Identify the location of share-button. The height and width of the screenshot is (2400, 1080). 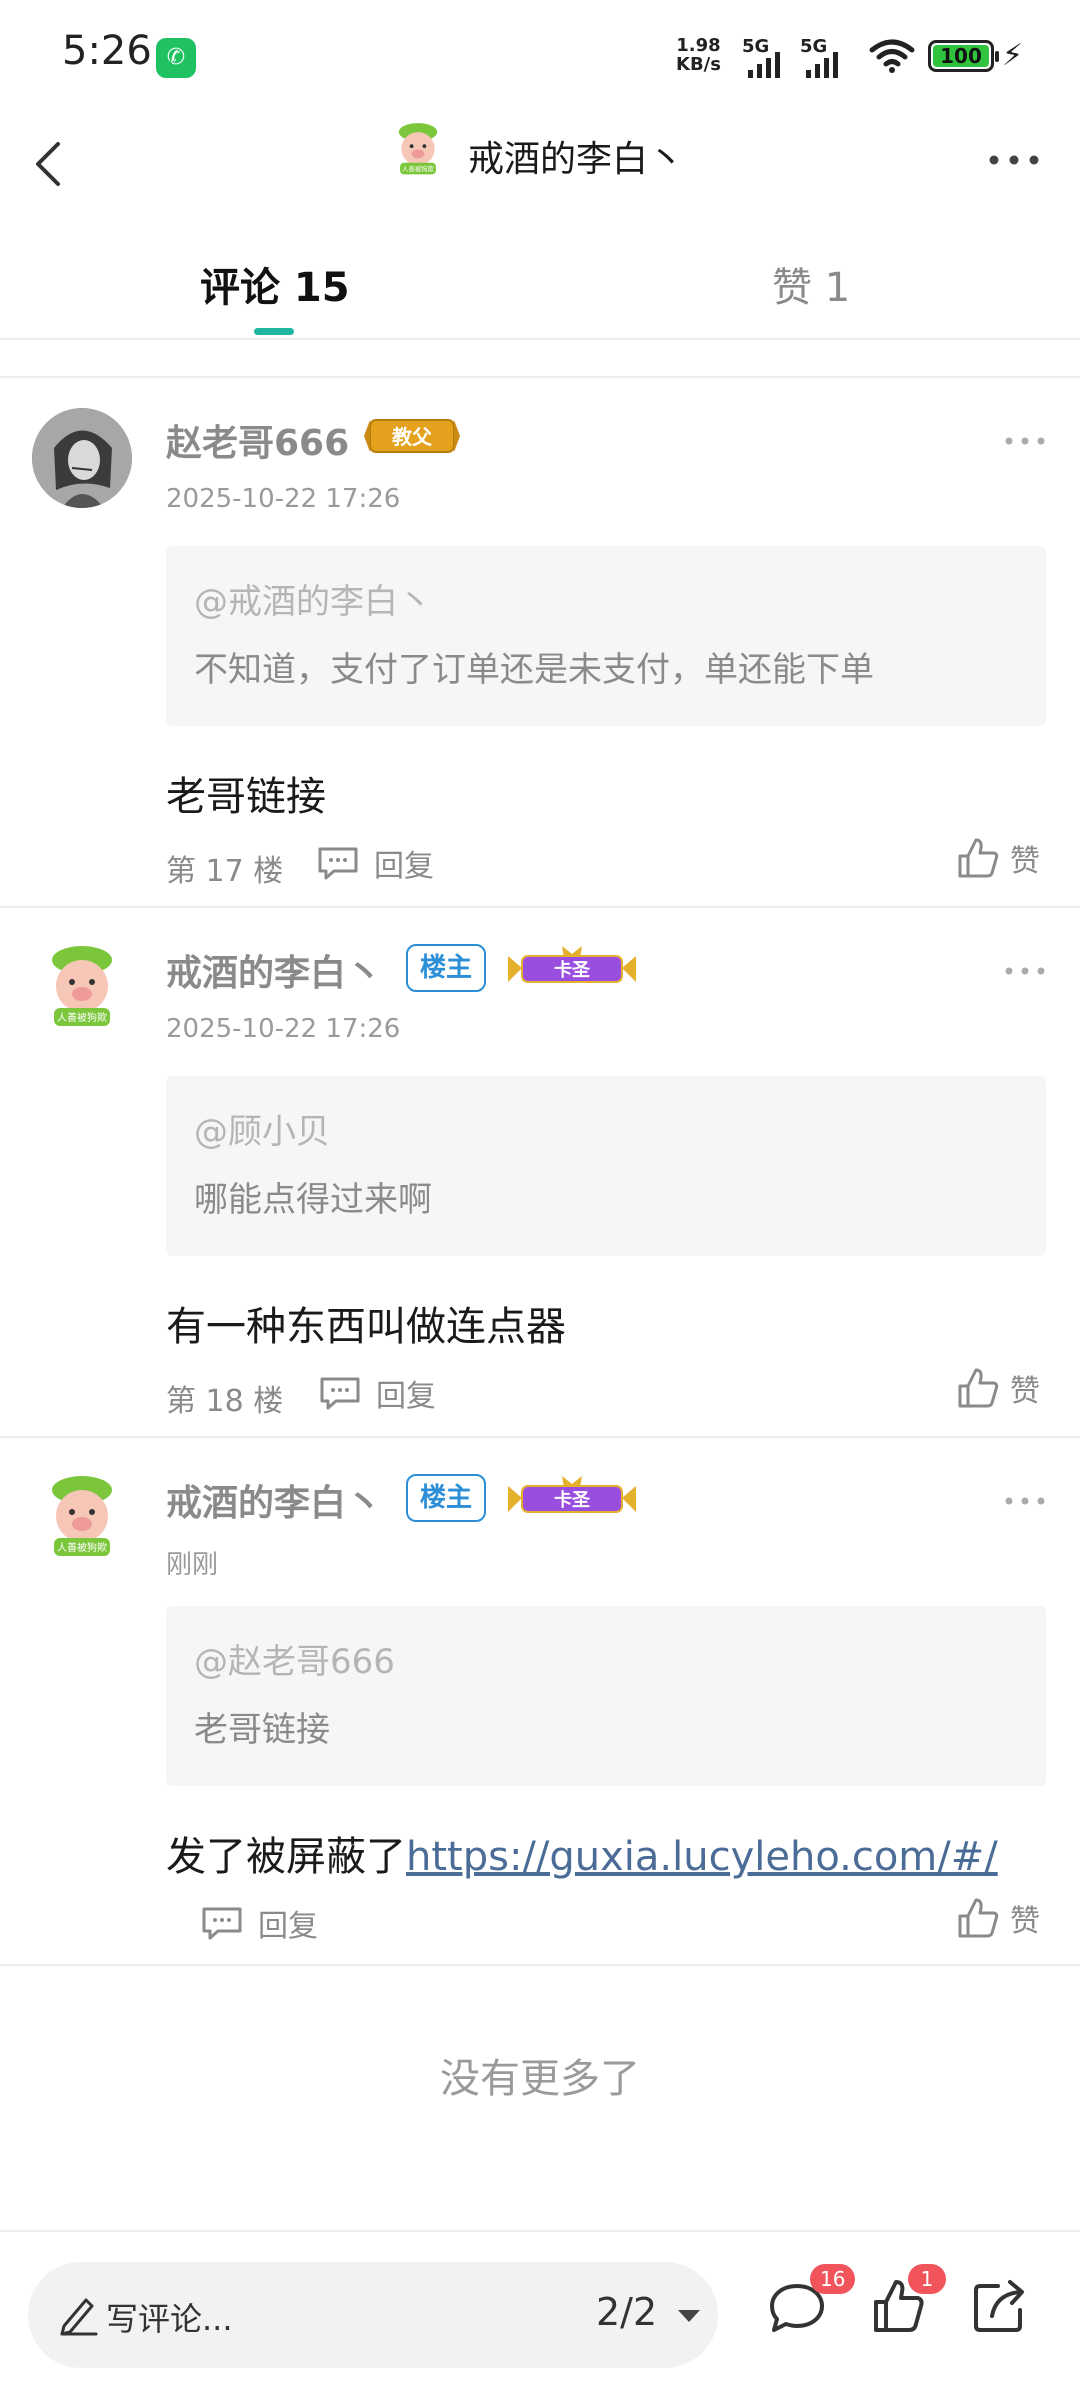
(1001, 2307).